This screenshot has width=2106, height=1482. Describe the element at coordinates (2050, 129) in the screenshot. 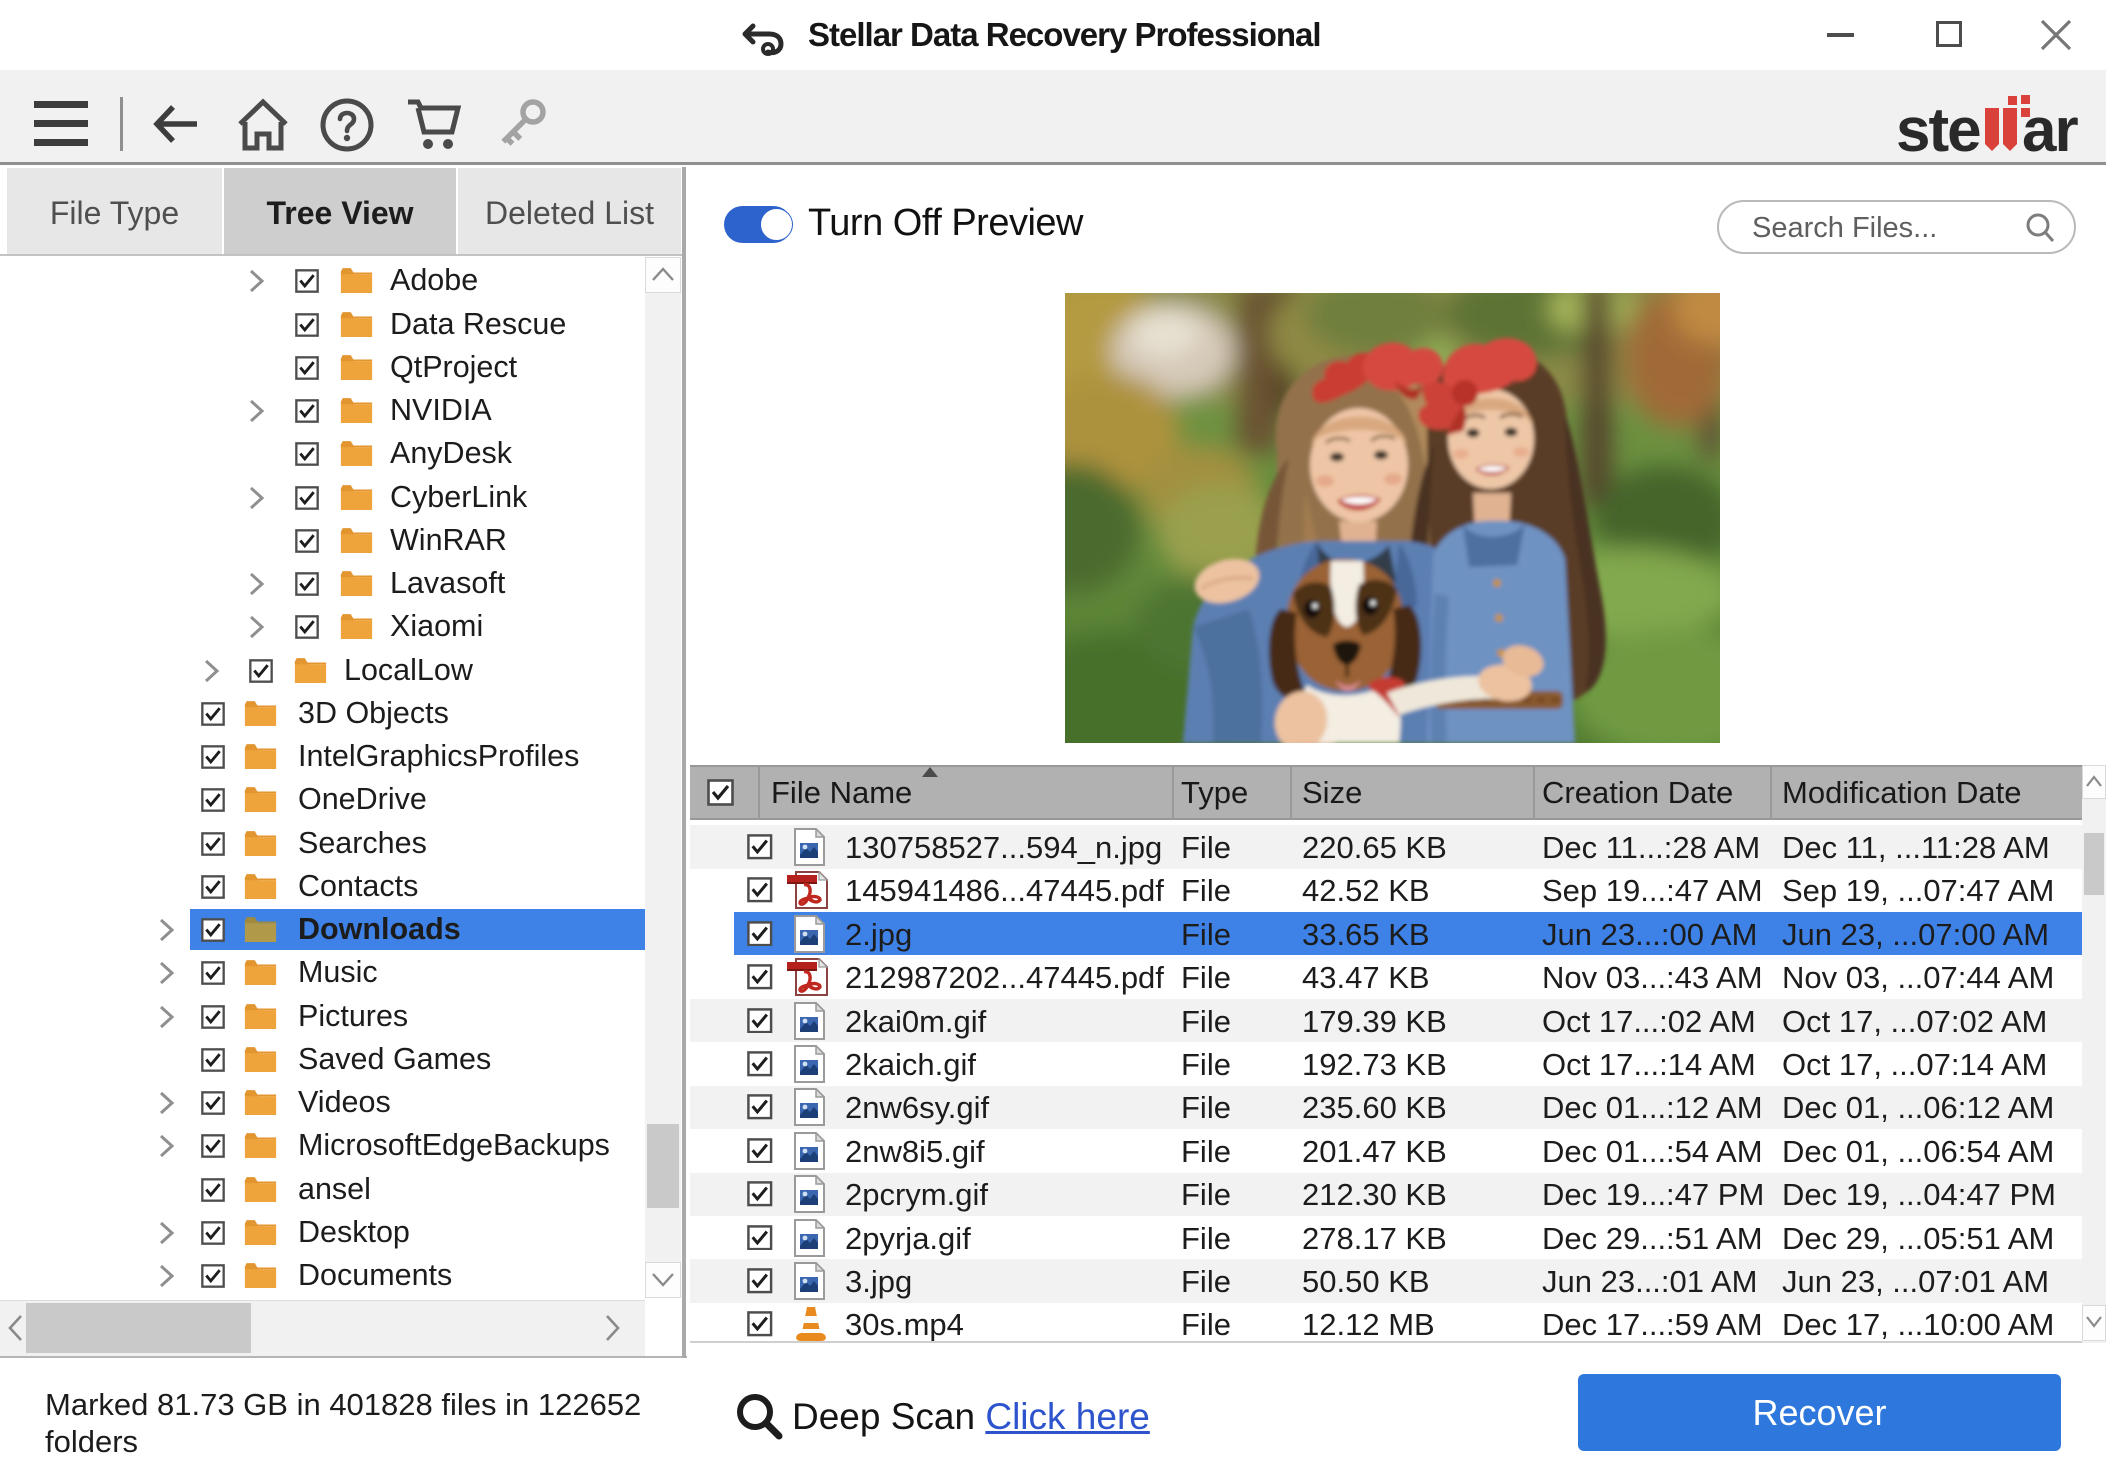

I see `svg-text: ar` at that location.